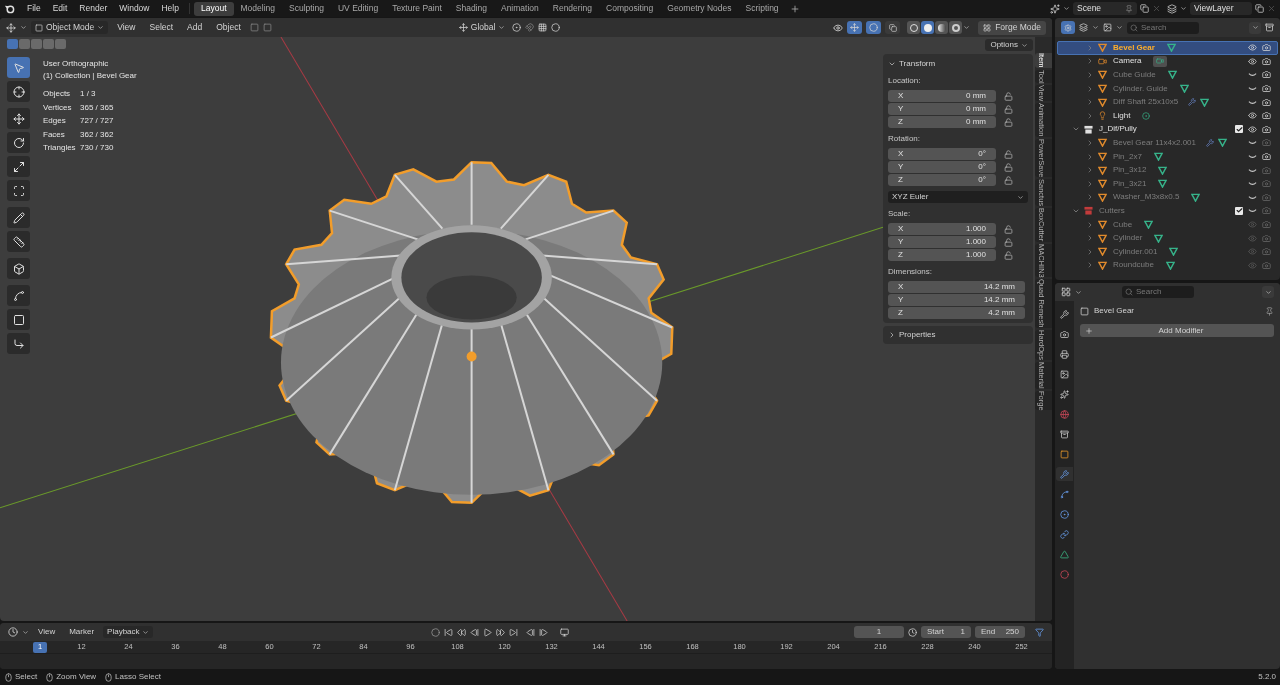 Image resolution: width=1280 pixels, height=685 pixels. Describe the element at coordinates (1221, 8) in the screenshot. I see `view-layer-field: ViewLayer` at that location.